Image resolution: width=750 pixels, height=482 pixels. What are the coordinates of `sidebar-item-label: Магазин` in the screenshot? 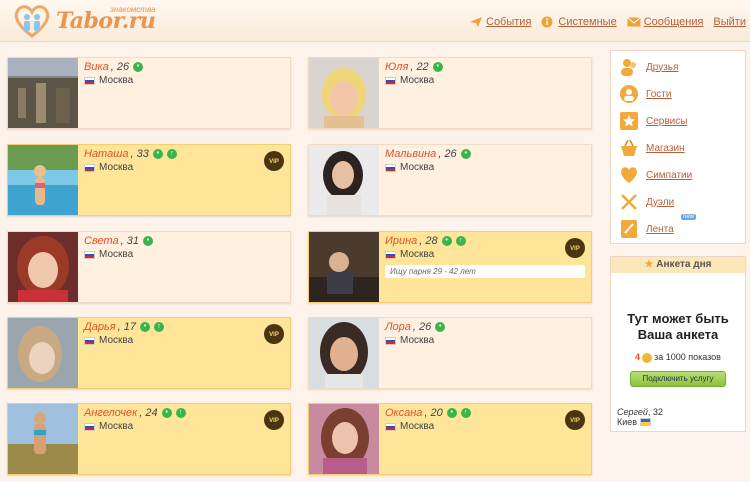 It's located at (665, 148).